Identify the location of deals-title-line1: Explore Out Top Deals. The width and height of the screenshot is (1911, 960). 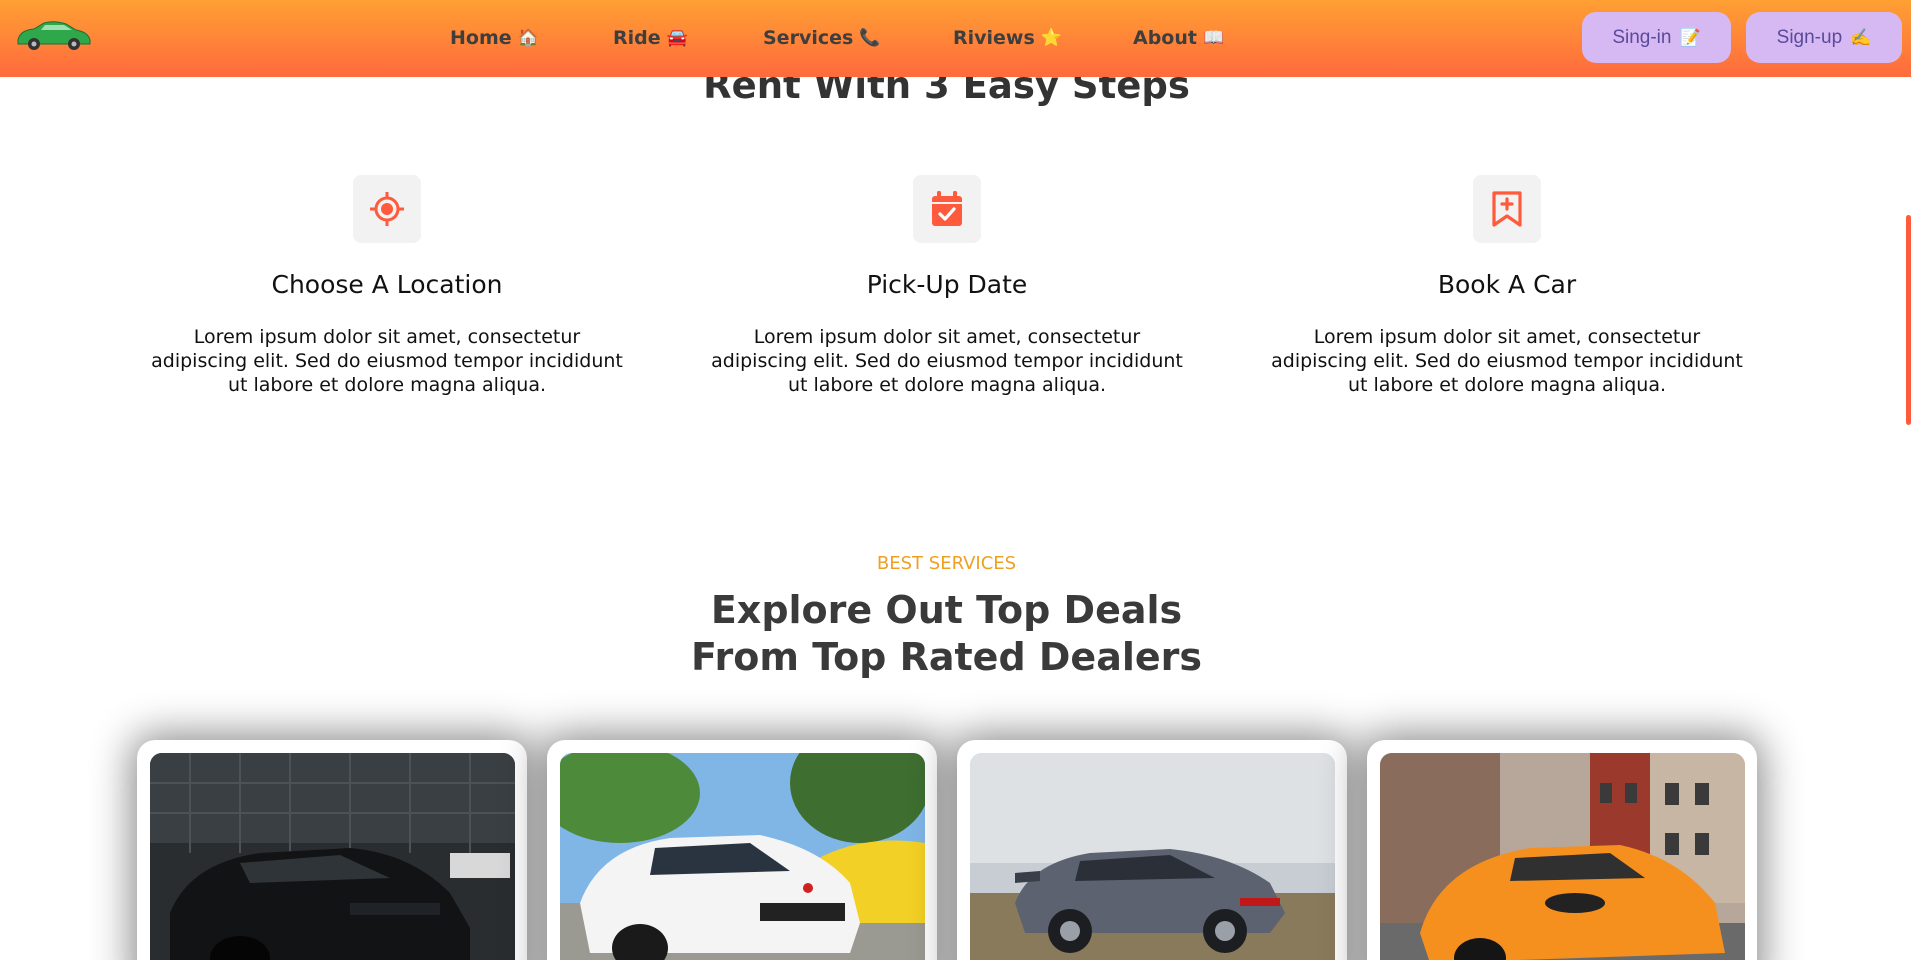
(946, 610).